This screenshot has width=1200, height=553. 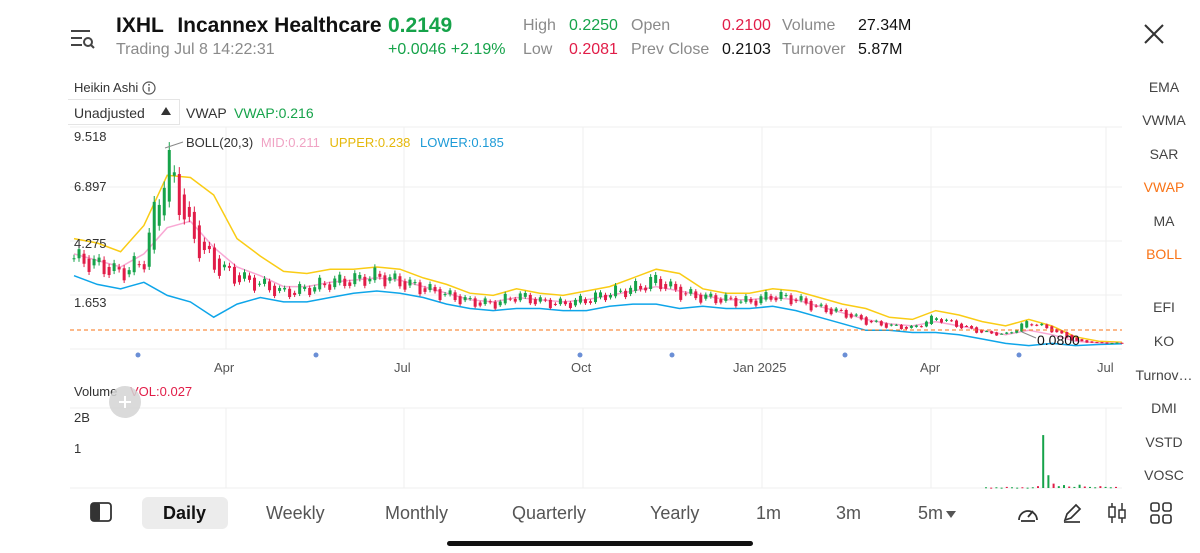 What do you see at coordinates (78, 448) in the screenshot?
I see `vol-y-tick: 1` at bounding box center [78, 448].